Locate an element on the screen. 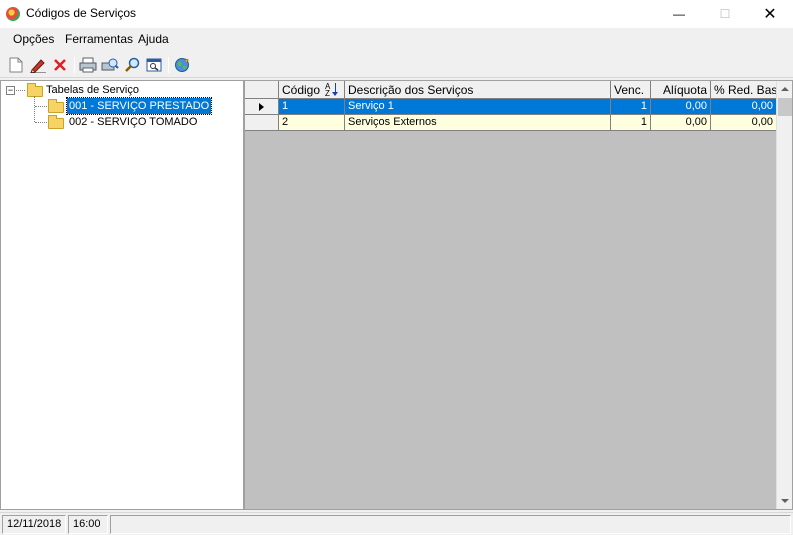  collapse-icon: − is located at coordinates (10, 90).